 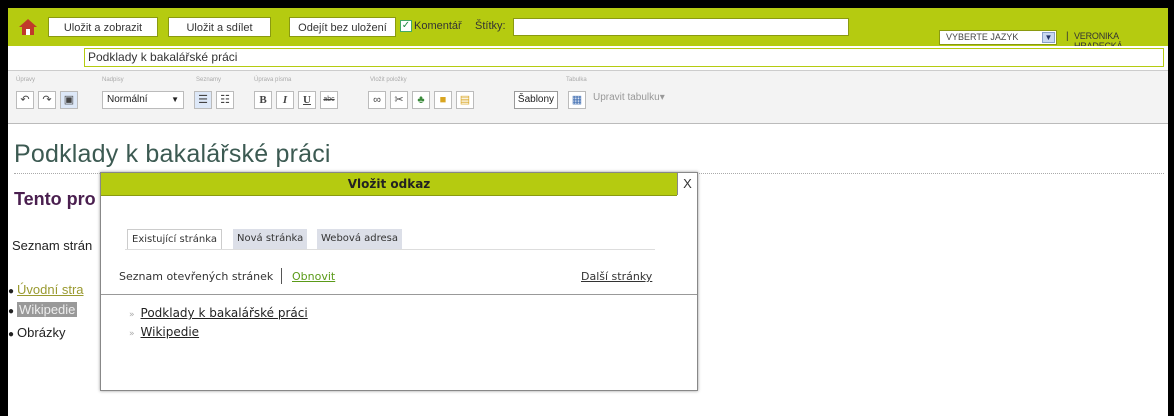 I want to click on list-item-label: Obrázky, so click(x=41, y=332).